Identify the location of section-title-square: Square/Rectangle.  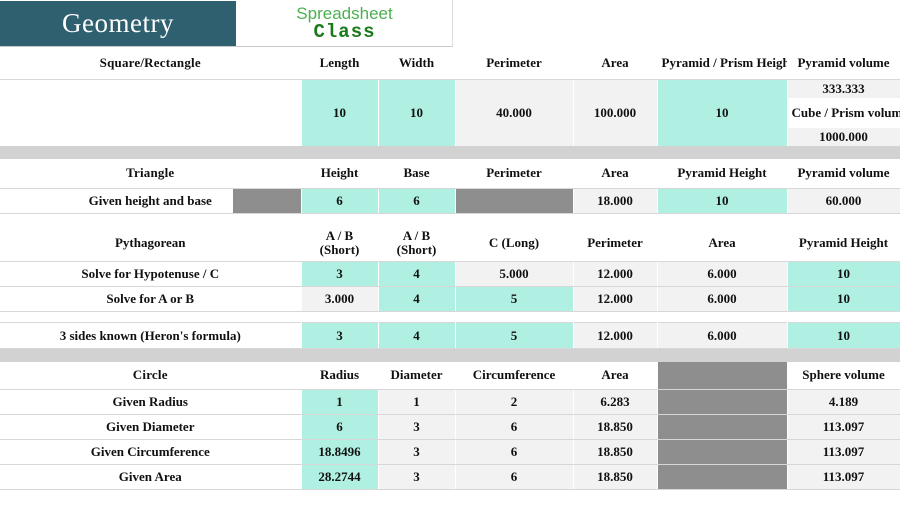
(151, 63).